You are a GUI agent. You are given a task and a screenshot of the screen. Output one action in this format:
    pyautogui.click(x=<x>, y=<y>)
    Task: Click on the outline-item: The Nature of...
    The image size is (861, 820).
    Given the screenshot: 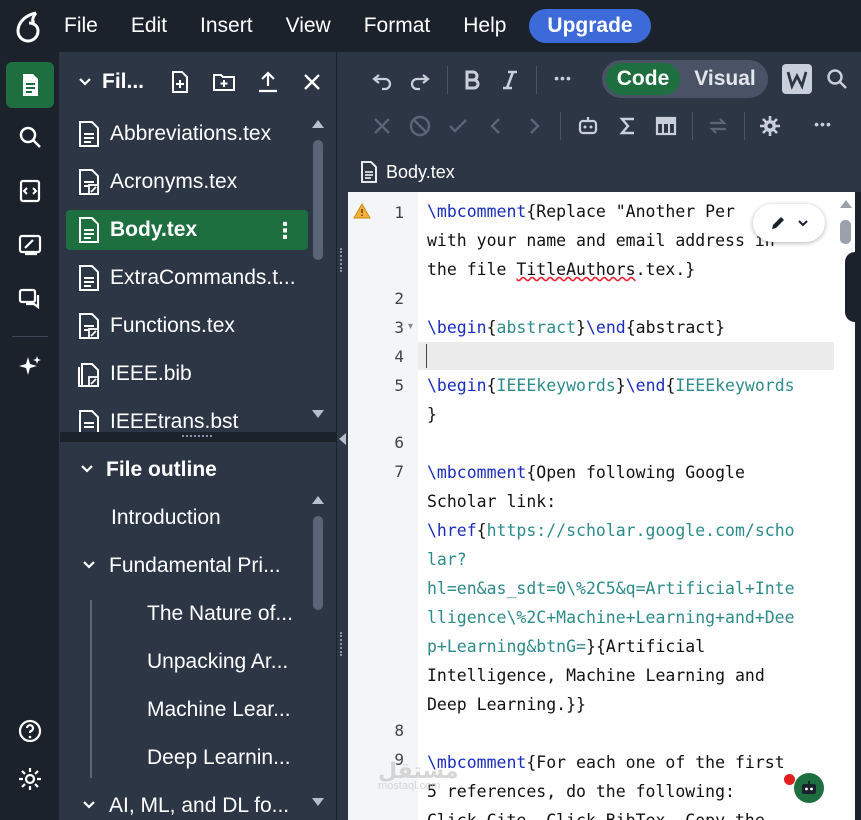 What is the action you would take?
    pyautogui.click(x=220, y=614)
    